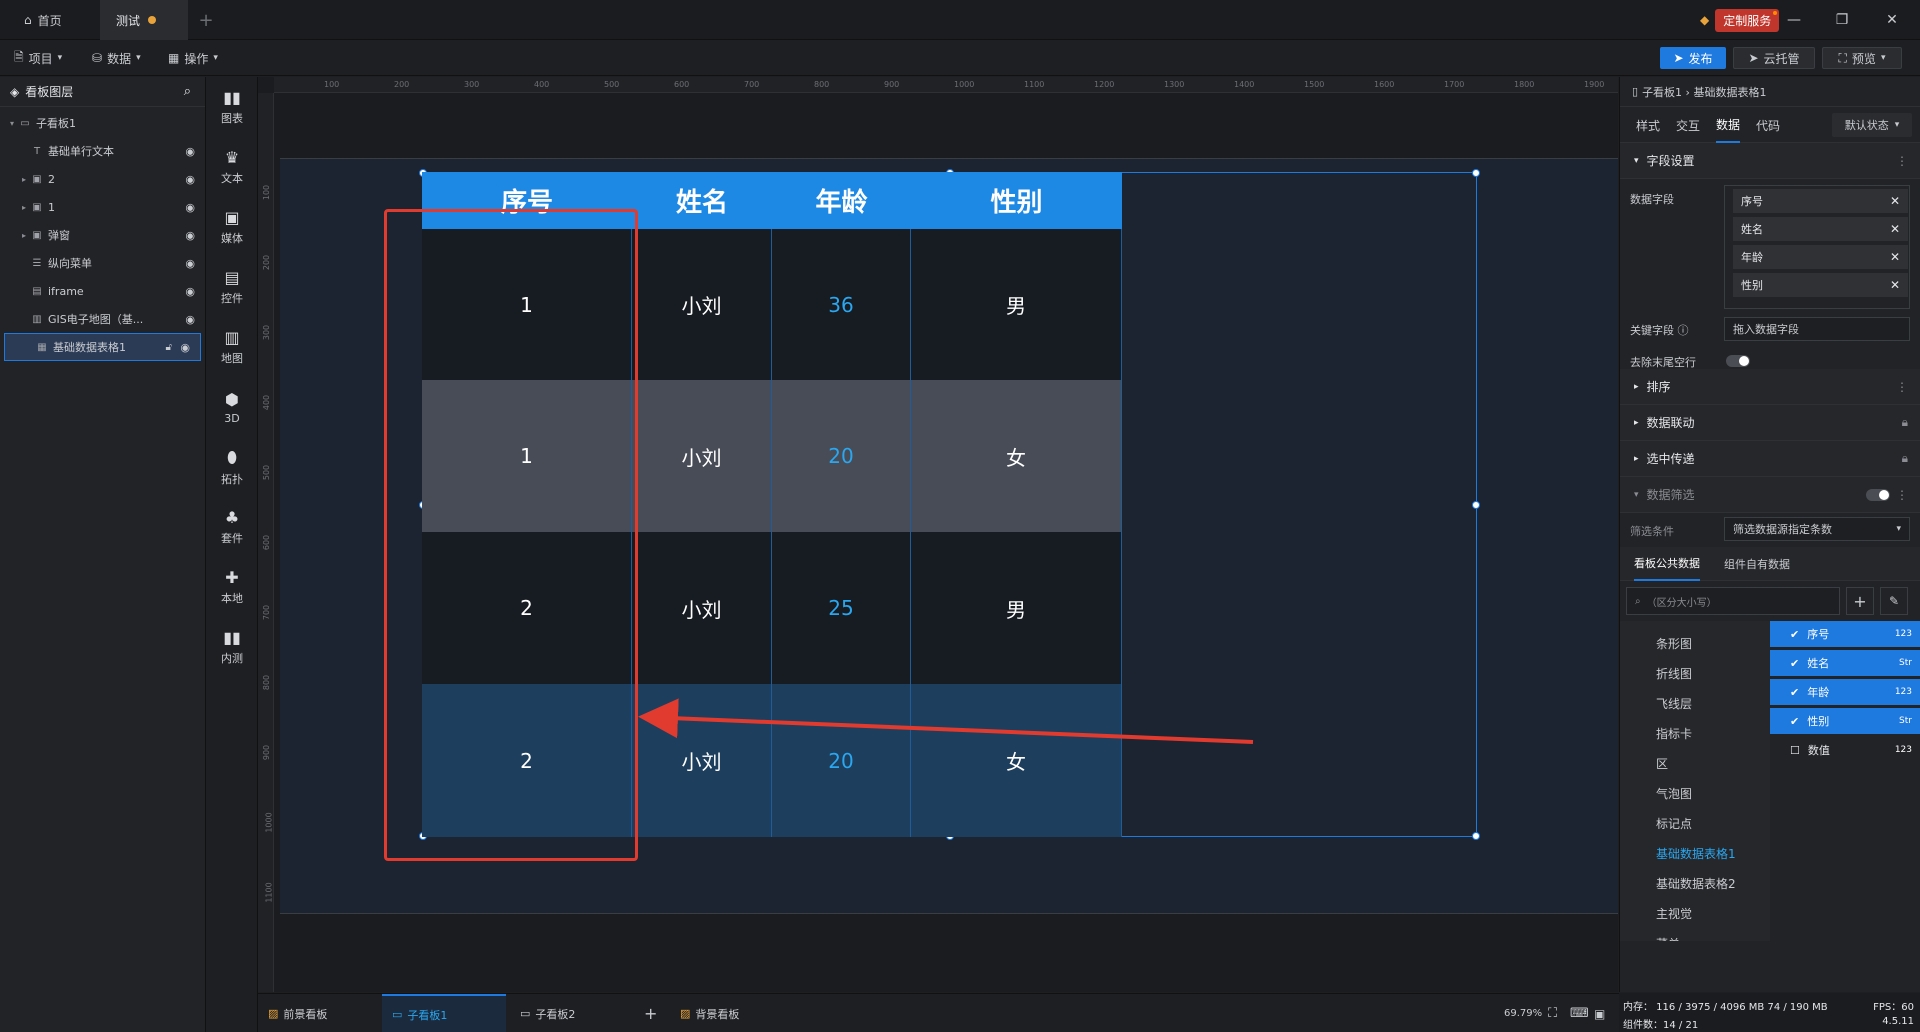 The width and height of the screenshot is (1920, 1032). I want to click on layer-item: ▸ ▣ 弹窗 ◉, so click(102, 235).